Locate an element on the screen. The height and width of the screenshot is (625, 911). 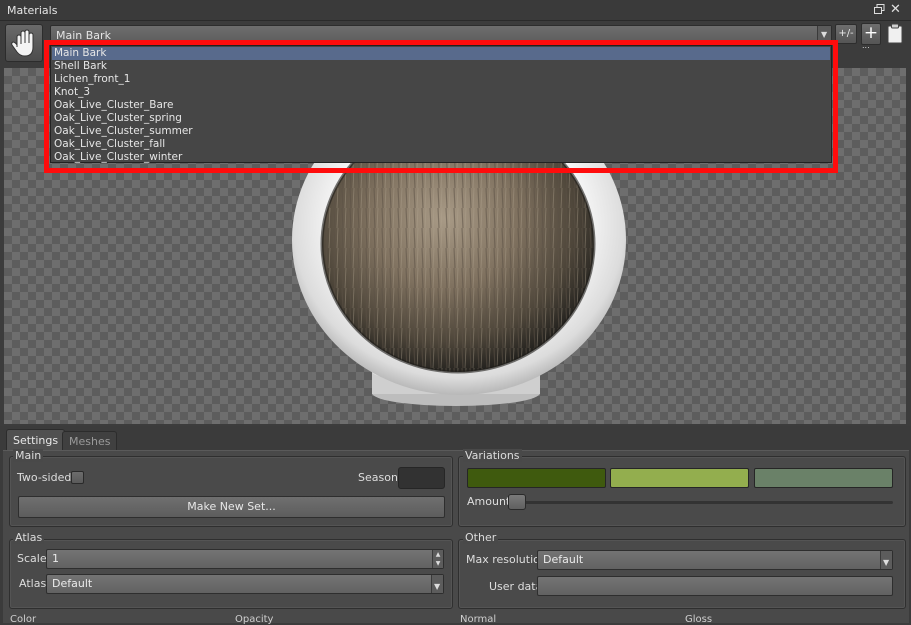
scale-value: 1 is located at coordinates (55, 558).